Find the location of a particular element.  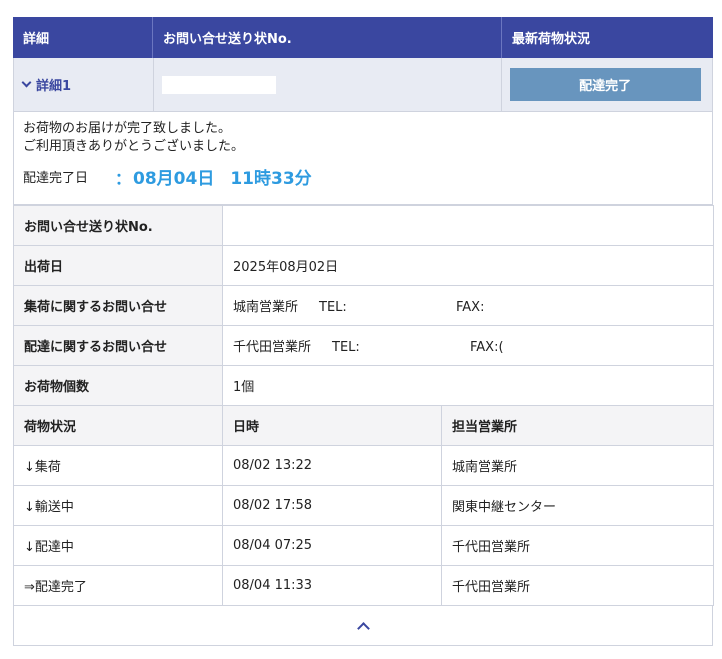

history-header-status: 荷物状況 is located at coordinates (118, 425).